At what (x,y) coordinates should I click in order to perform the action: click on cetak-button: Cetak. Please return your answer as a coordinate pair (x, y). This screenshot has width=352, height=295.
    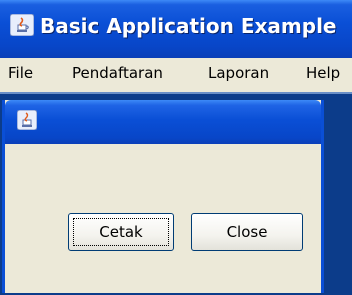
    Looking at the image, I should click on (121, 232).